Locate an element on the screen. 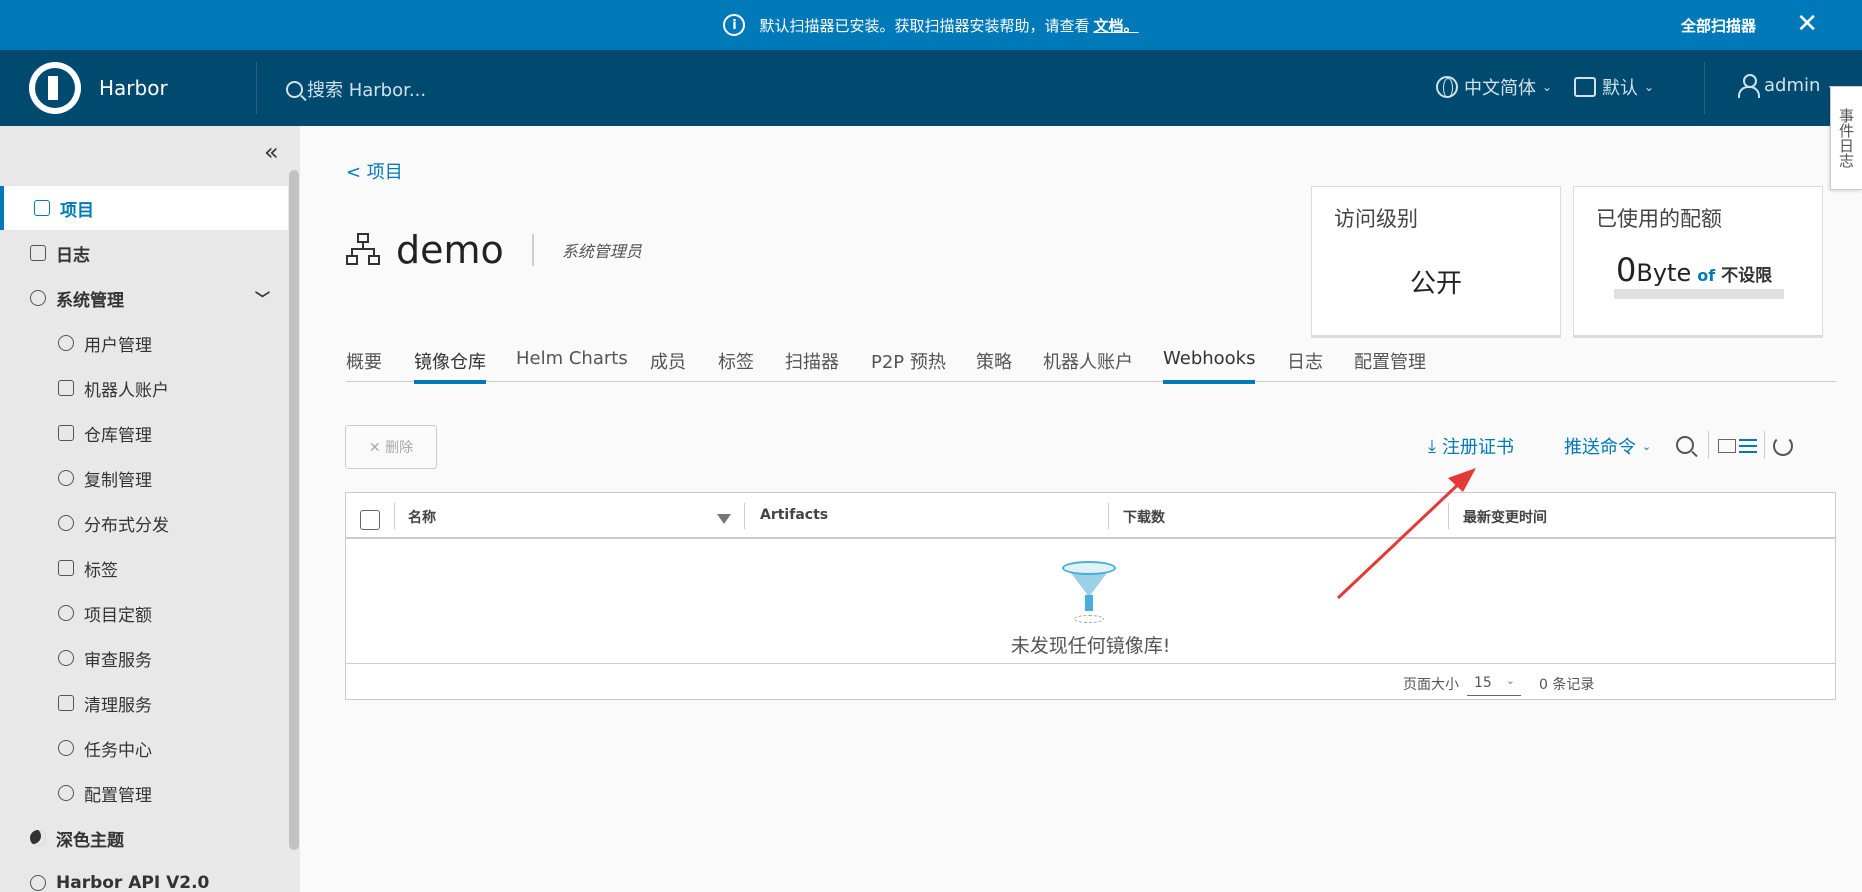 This screenshot has width=1862, height=892. sidebar-item-replications: 复制管理 is located at coordinates (144, 478).